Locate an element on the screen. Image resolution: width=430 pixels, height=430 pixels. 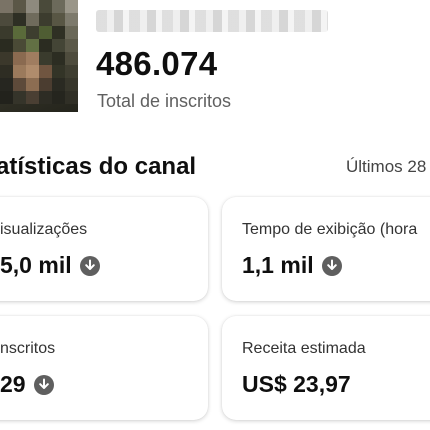
stat-card-watch-time: Tempo de exibição (hora 1,1 mil is located at coordinates (326, 249).